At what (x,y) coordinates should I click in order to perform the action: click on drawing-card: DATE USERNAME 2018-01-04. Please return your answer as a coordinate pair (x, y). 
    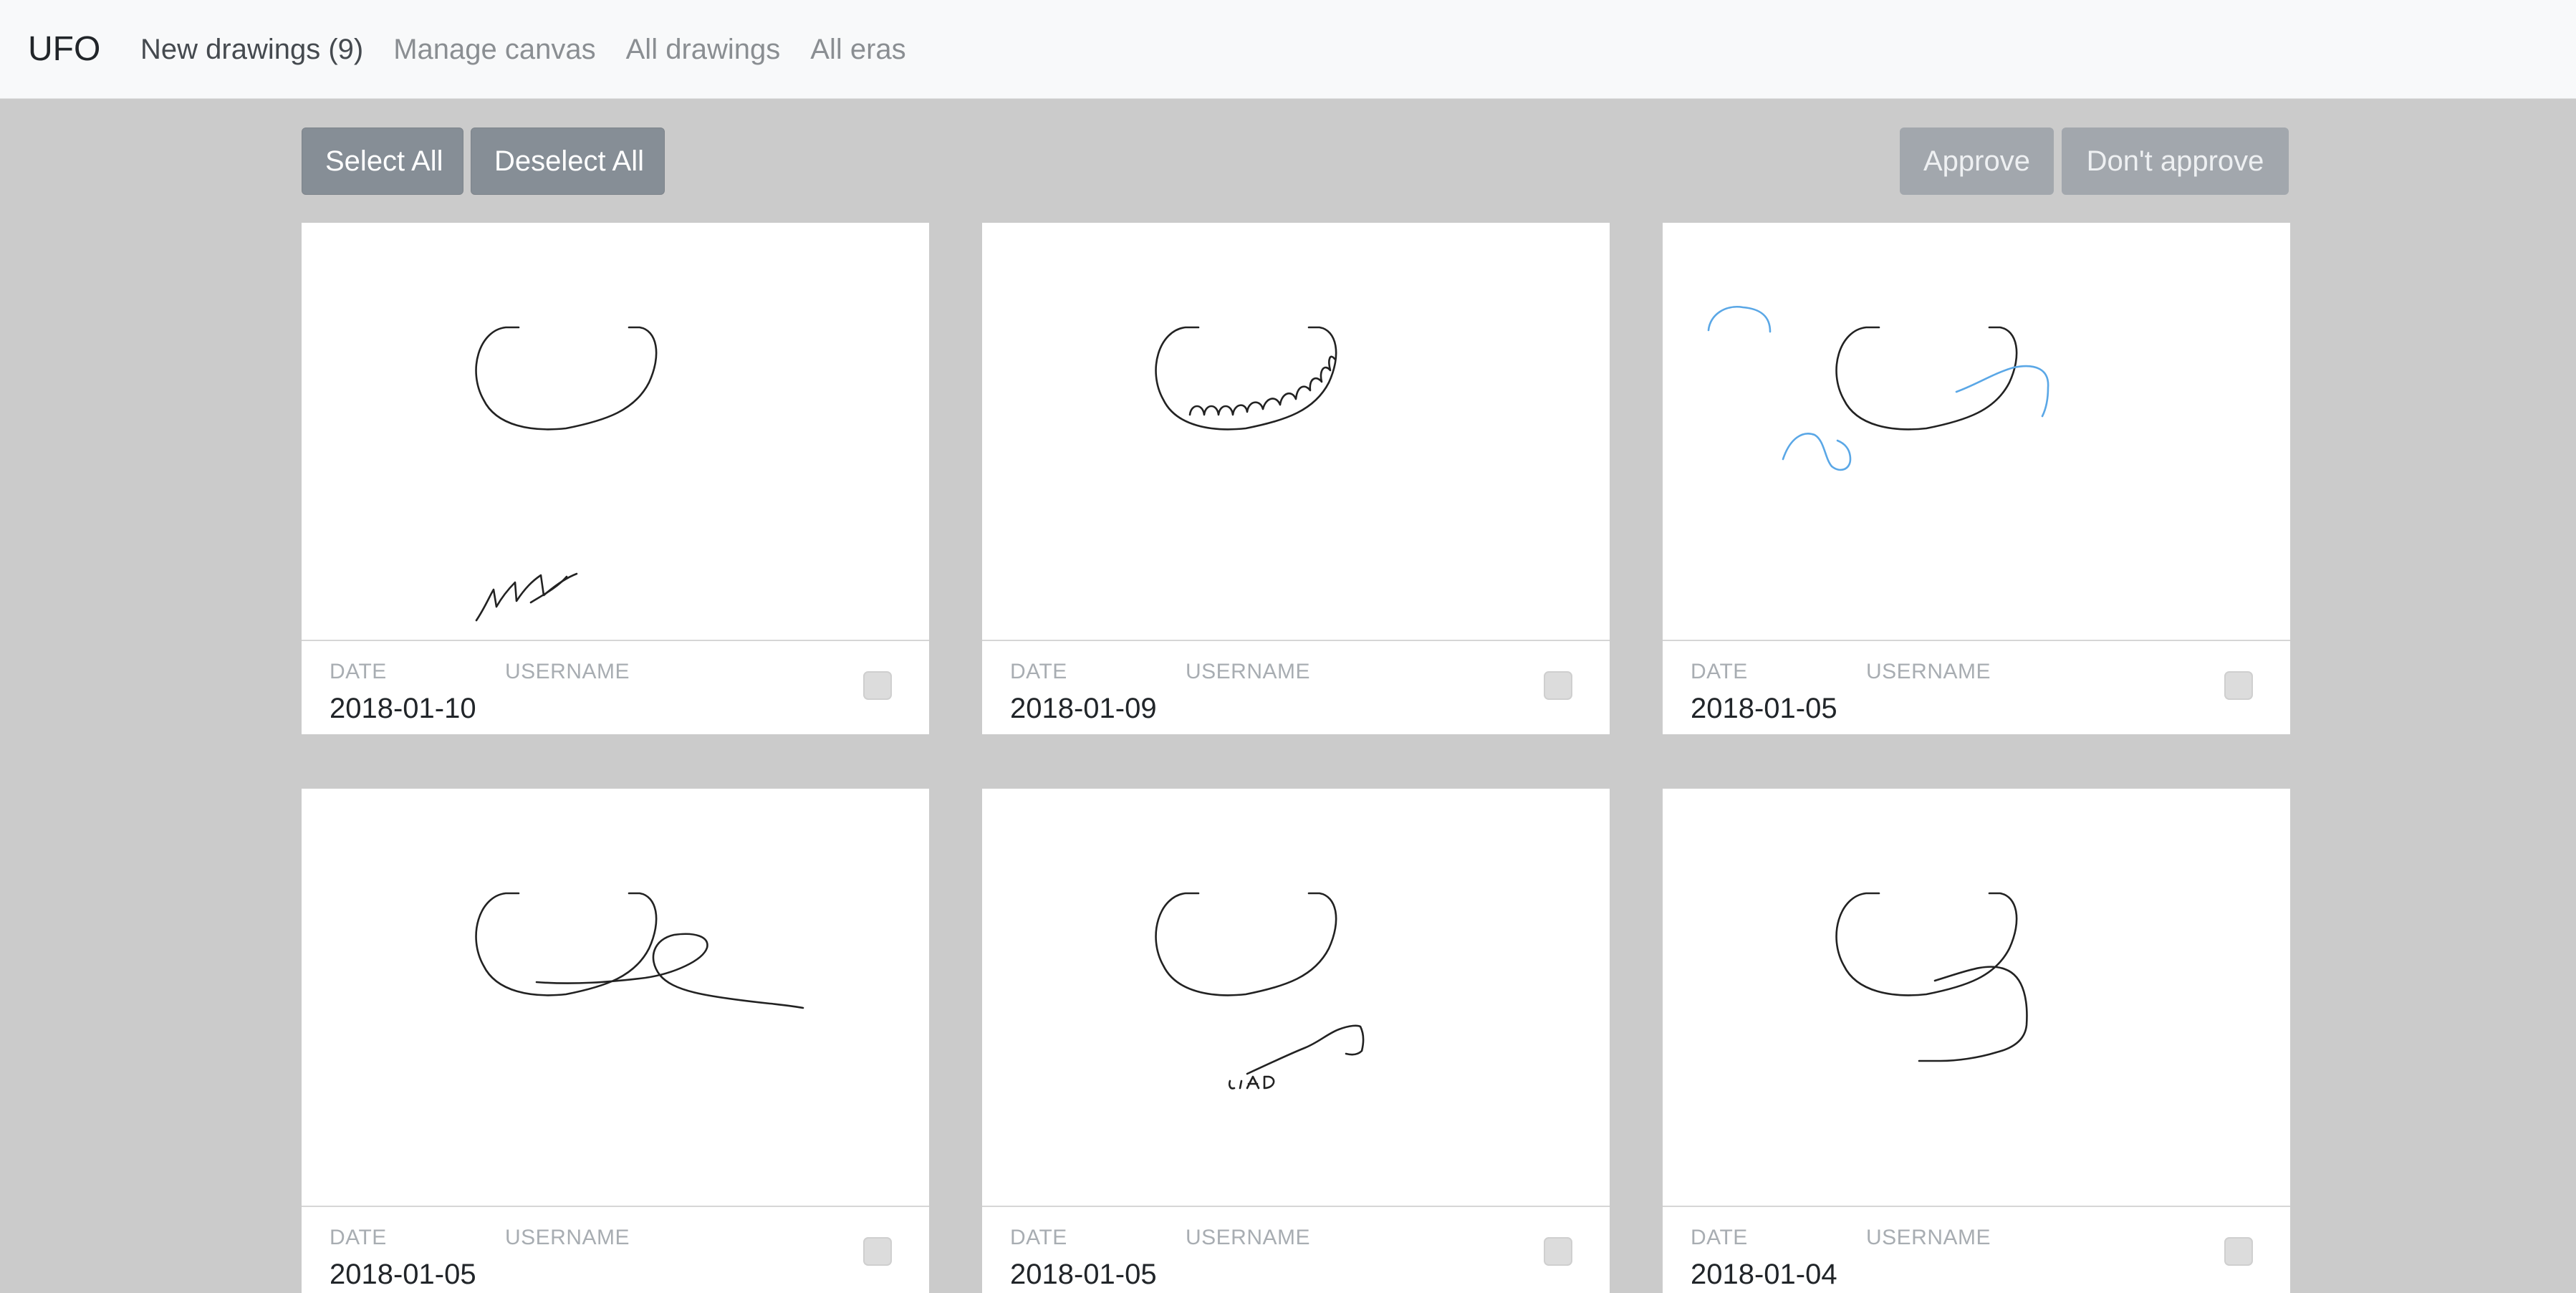
    Looking at the image, I should click on (1976, 1041).